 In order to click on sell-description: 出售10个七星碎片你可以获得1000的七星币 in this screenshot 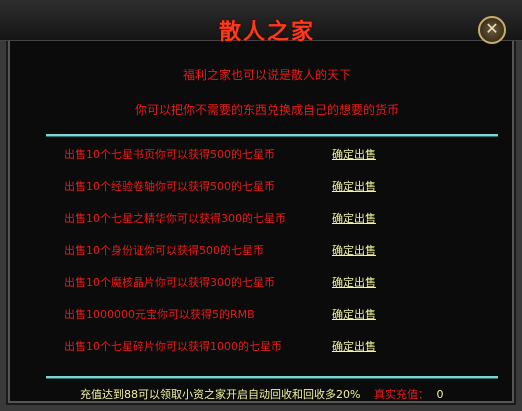, I will do `click(173, 346)`.